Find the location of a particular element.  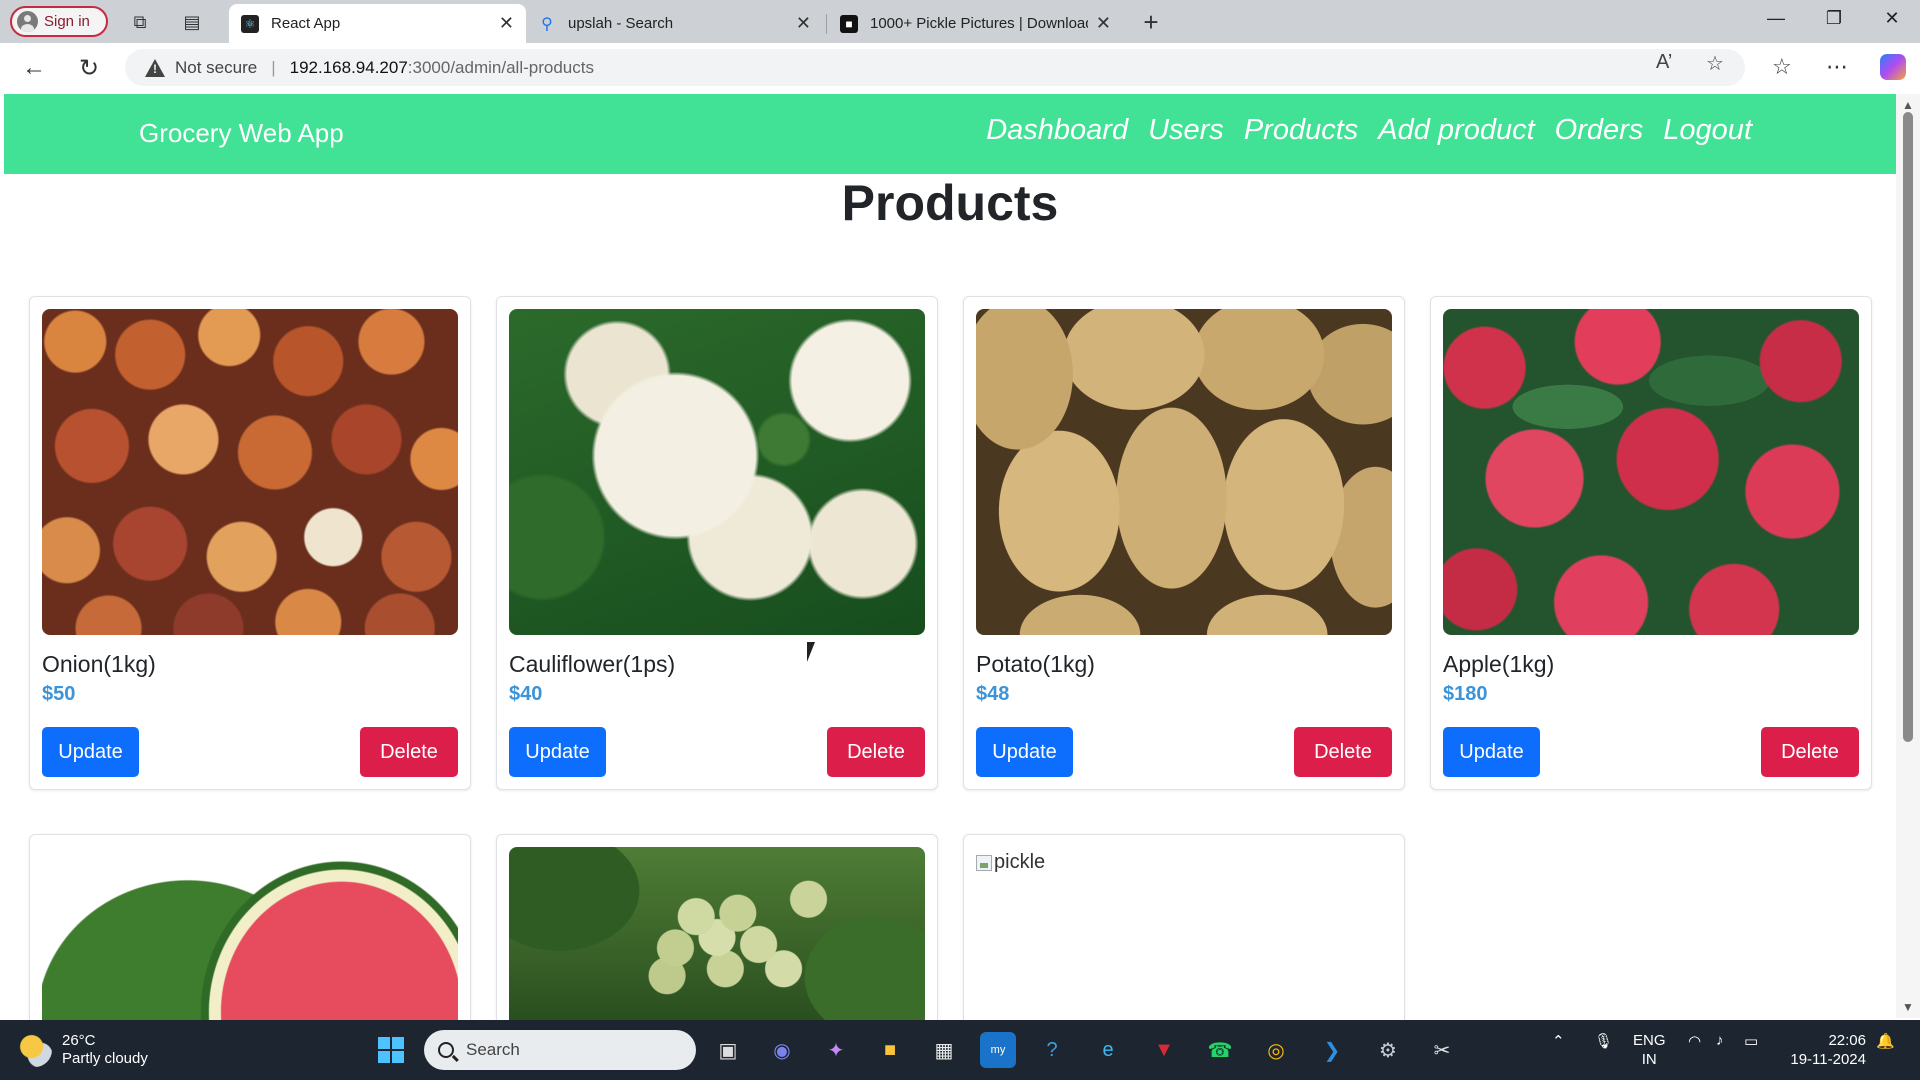

notifications-bell-icon: 🔔 is located at coordinates (1885, 1041).